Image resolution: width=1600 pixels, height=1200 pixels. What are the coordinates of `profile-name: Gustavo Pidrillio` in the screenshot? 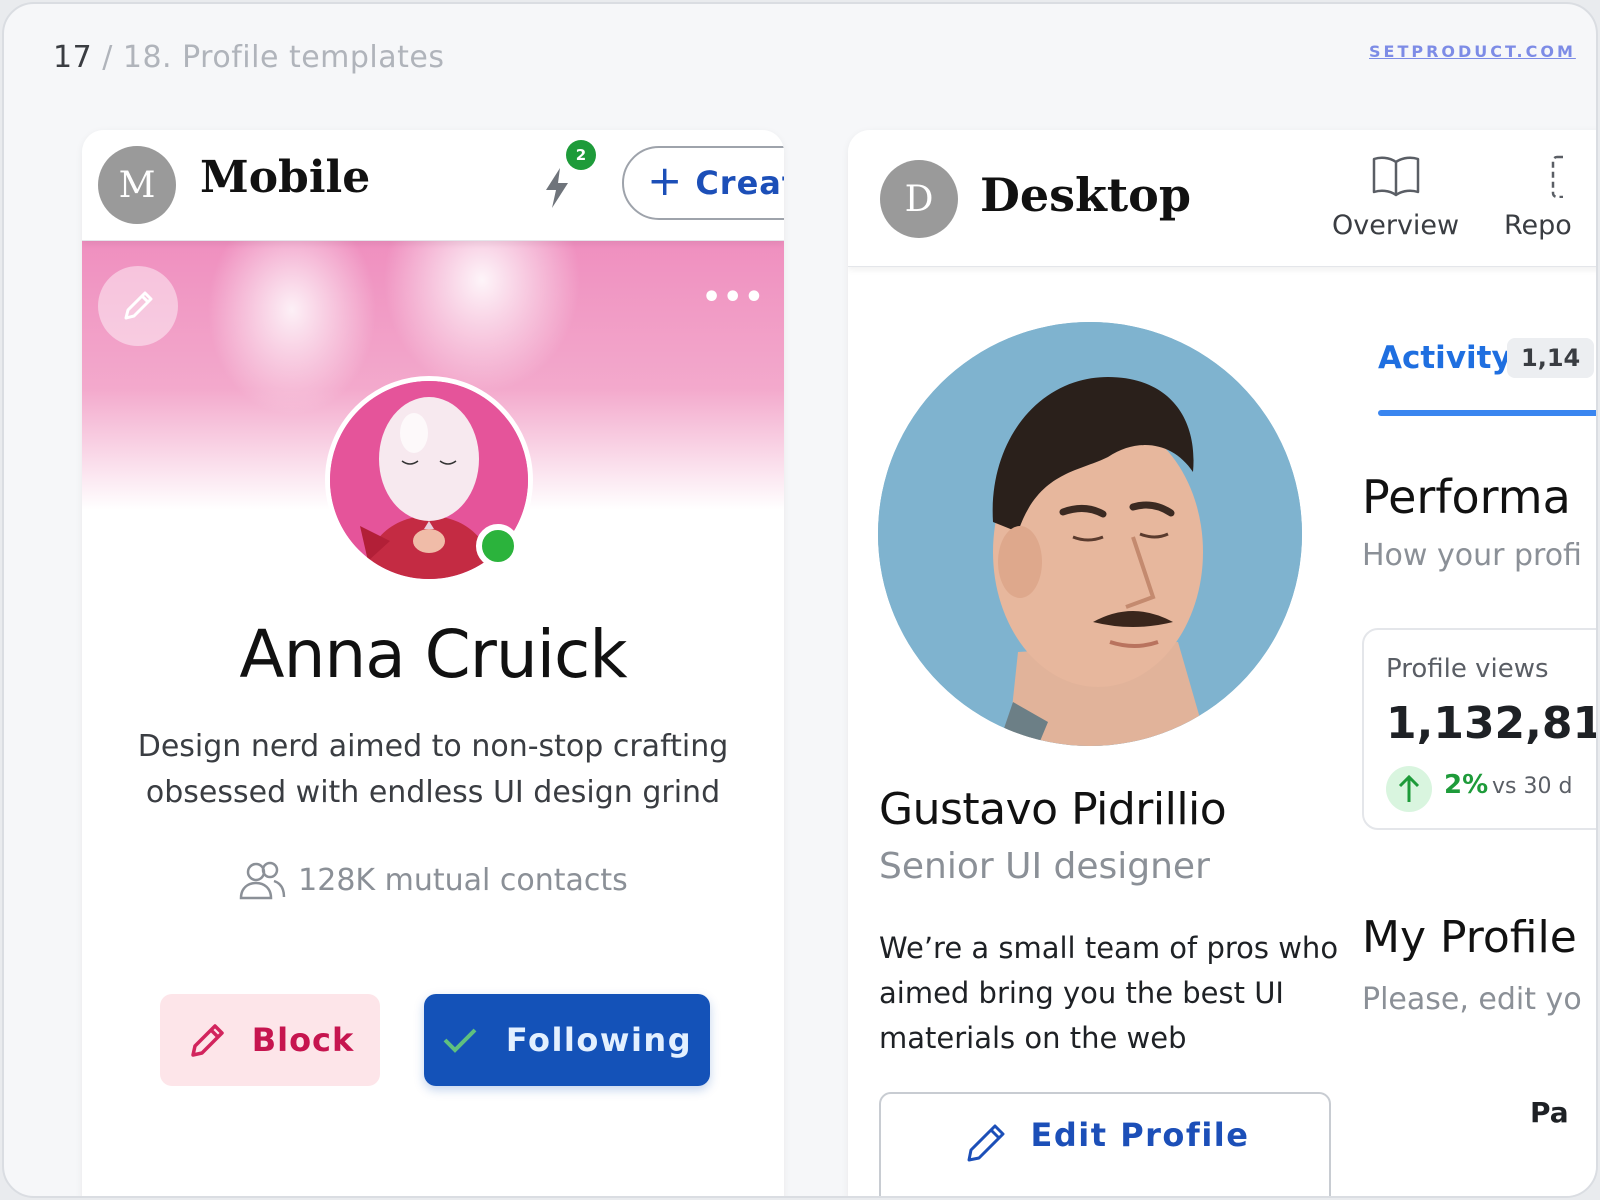 It's located at (1053, 809).